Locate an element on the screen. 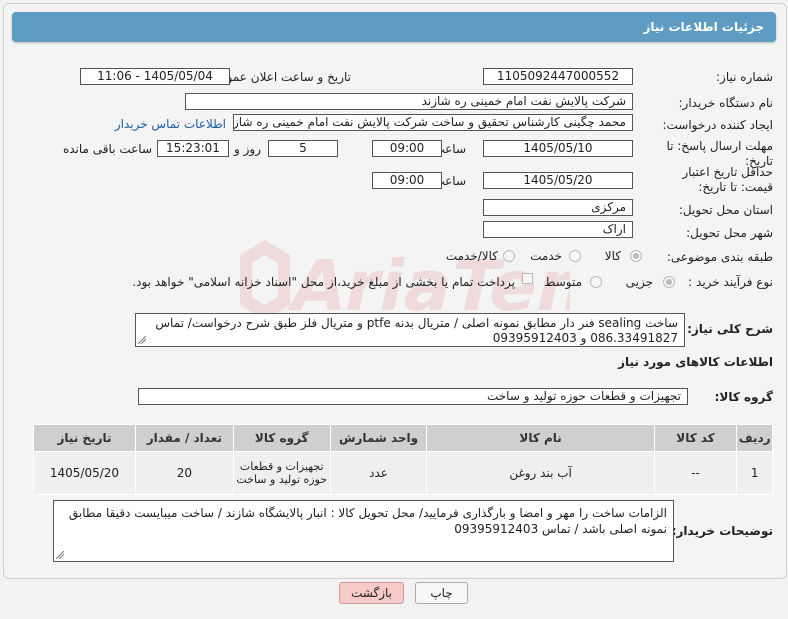 This screenshot has width=788, height=619. back-button: بازگشت is located at coordinates (371, 593).